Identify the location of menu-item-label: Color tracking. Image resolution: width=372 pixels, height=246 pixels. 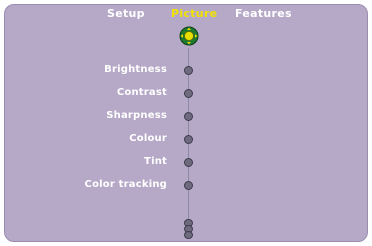
(125, 184).